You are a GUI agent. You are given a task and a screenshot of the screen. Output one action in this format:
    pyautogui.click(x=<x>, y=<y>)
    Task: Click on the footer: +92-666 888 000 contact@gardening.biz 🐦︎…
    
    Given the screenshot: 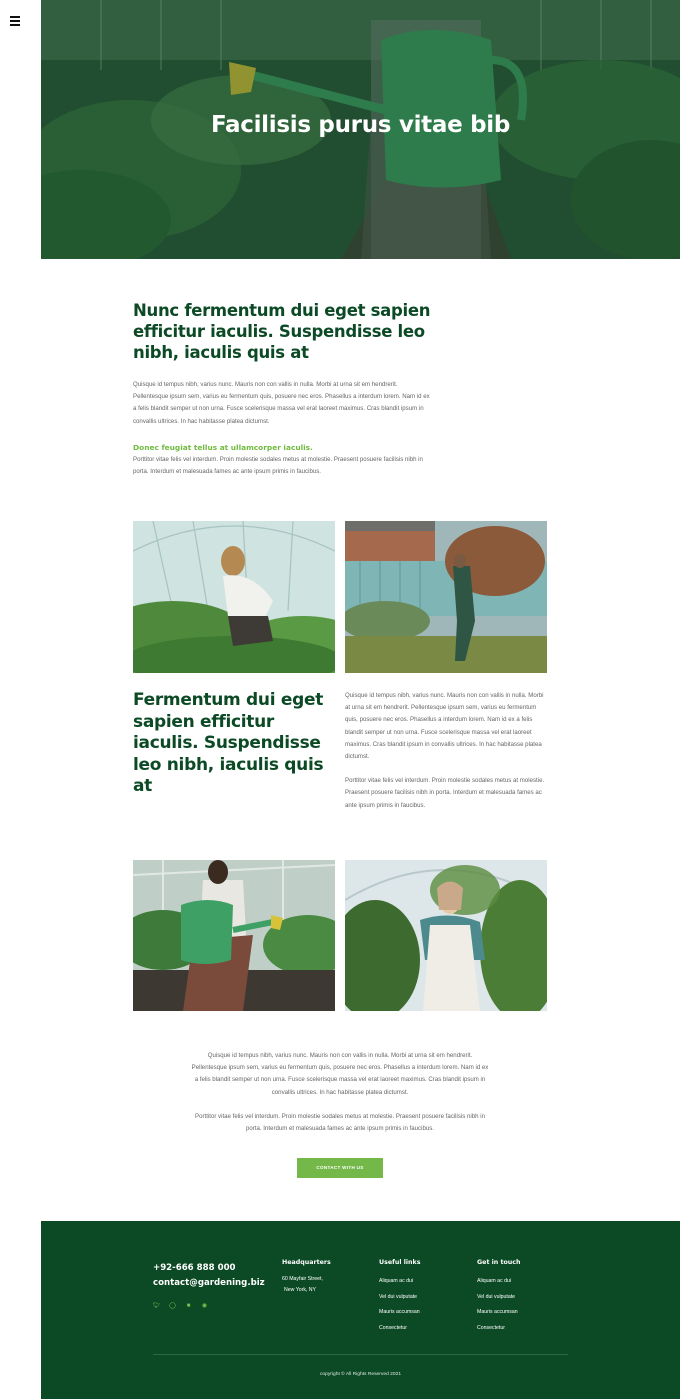 What is the action you would take?
    pyautogui.click(x=360, y=1310)
    